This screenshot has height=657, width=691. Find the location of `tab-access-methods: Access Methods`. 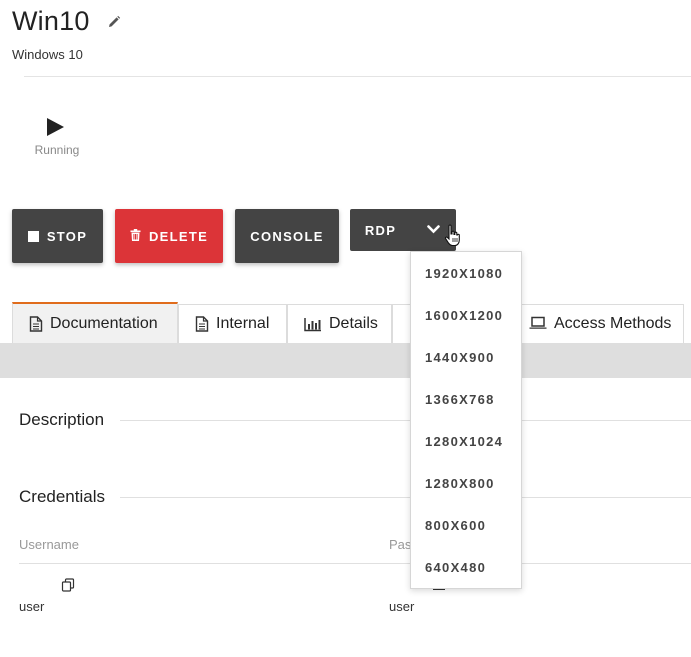

tab-access-methods: Access Methods is located at coordinates (598, 323).